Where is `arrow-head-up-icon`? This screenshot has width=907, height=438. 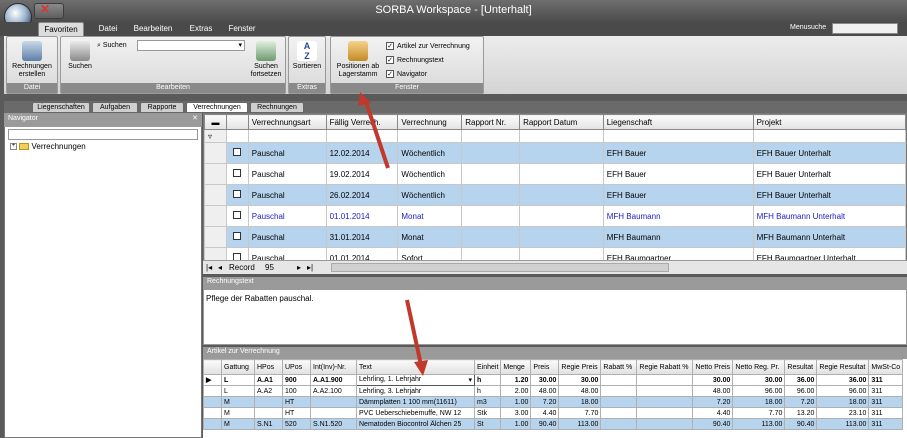 arrow-head-up-icon is located at coordinates (364, 99).